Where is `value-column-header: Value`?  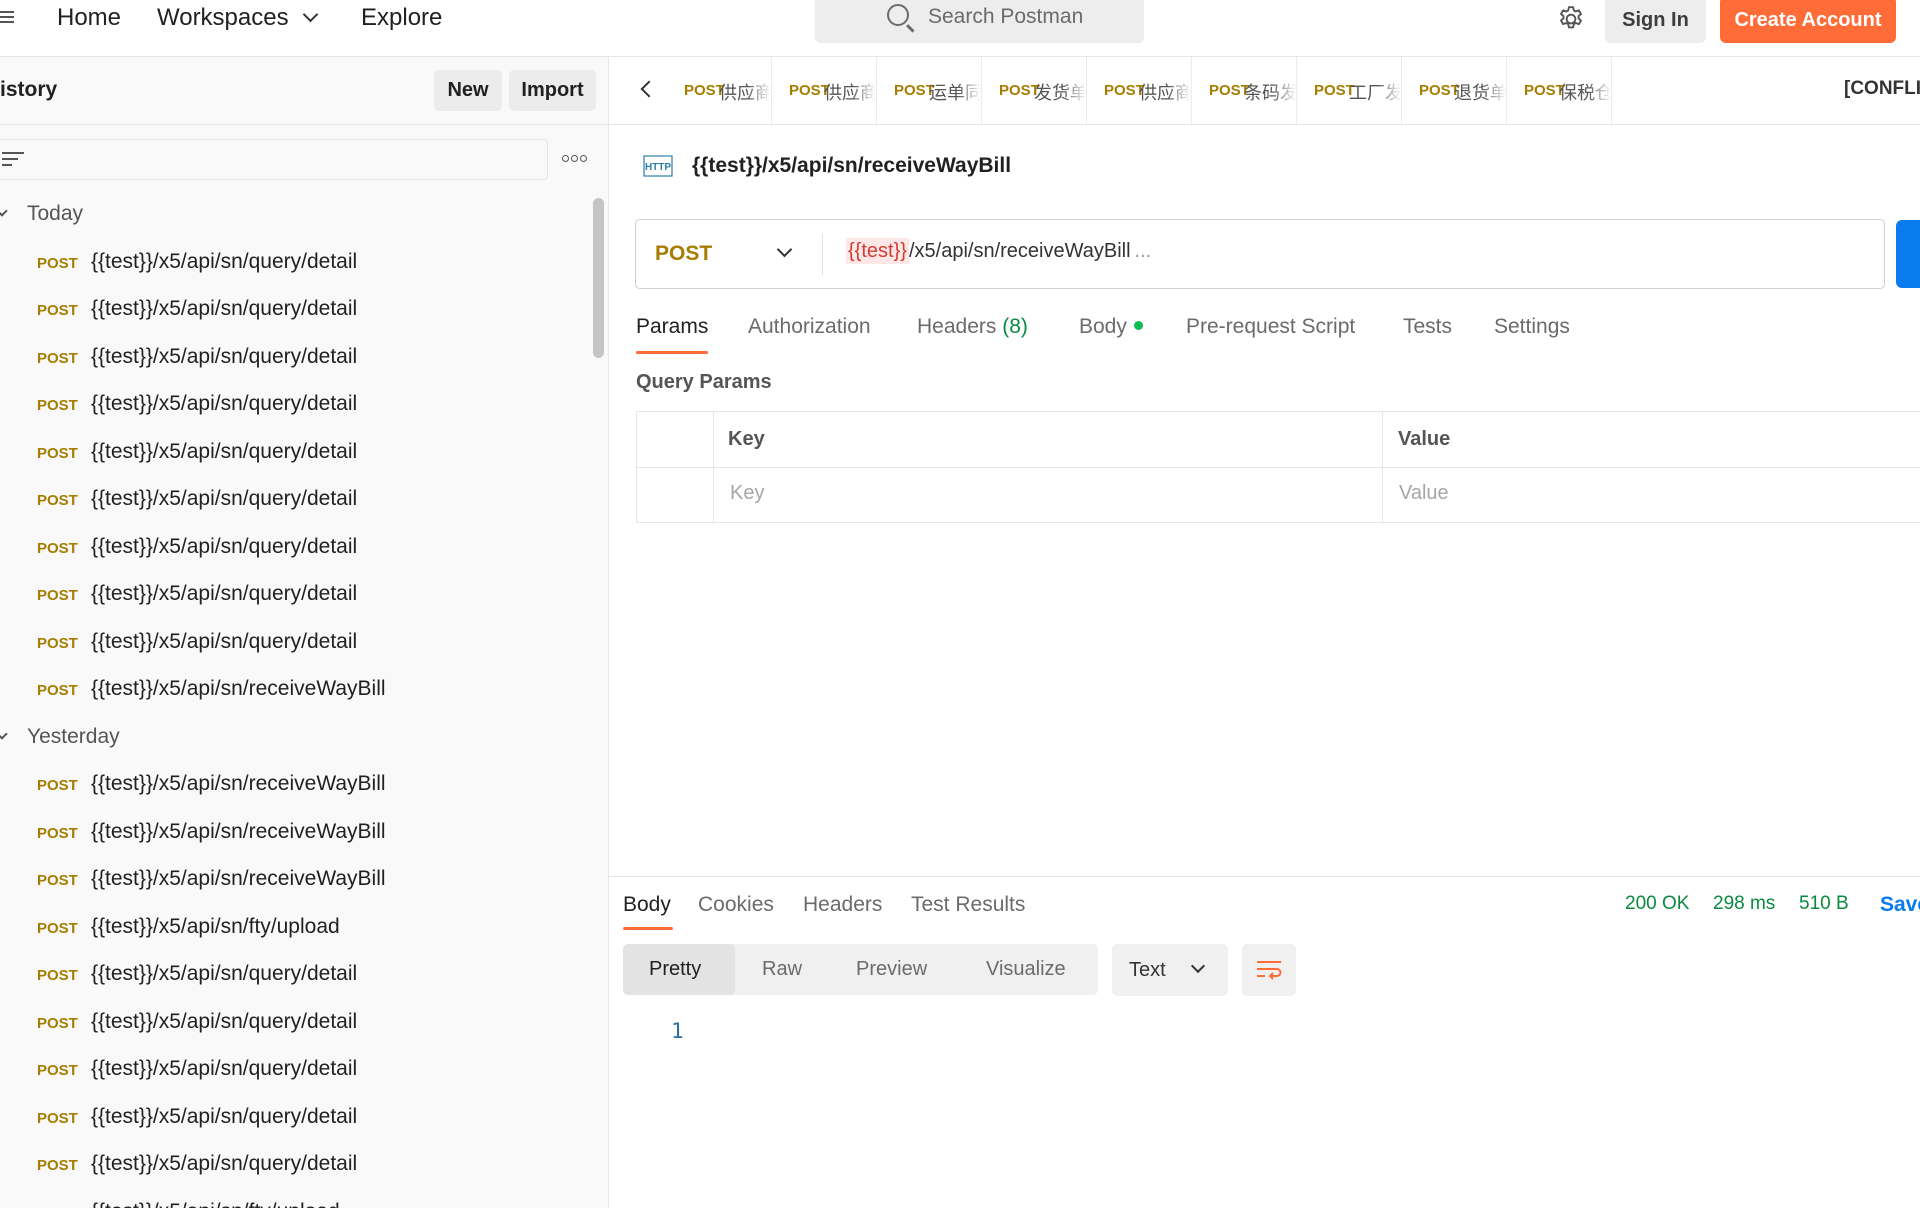 value-column-header: Value is located at coordinates (1424, 439).